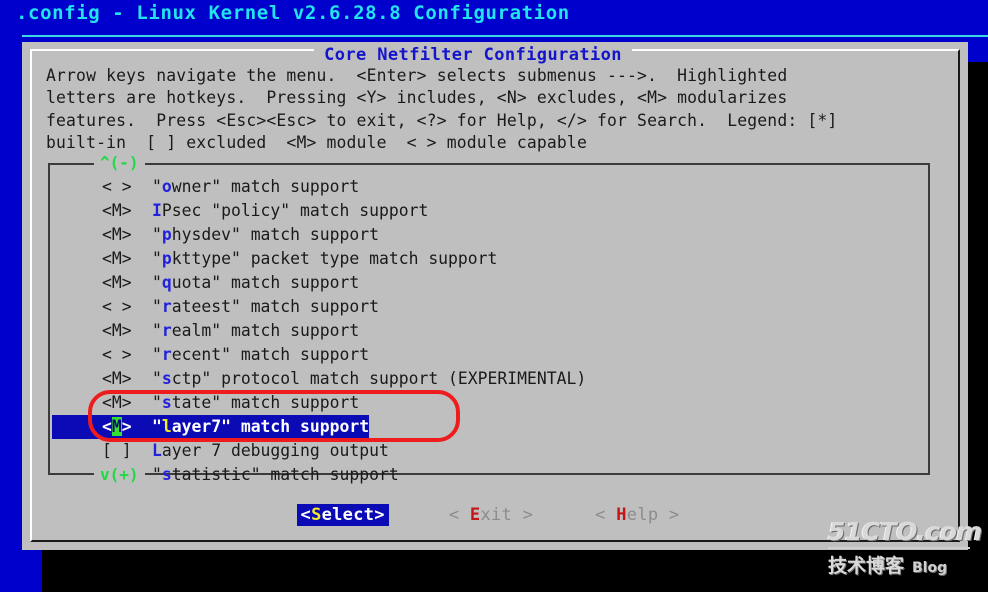 The height and width of the screenshot is (592, 988). I want to click on menu-row-label: Layer 7 debugging output, so click(270, 450).